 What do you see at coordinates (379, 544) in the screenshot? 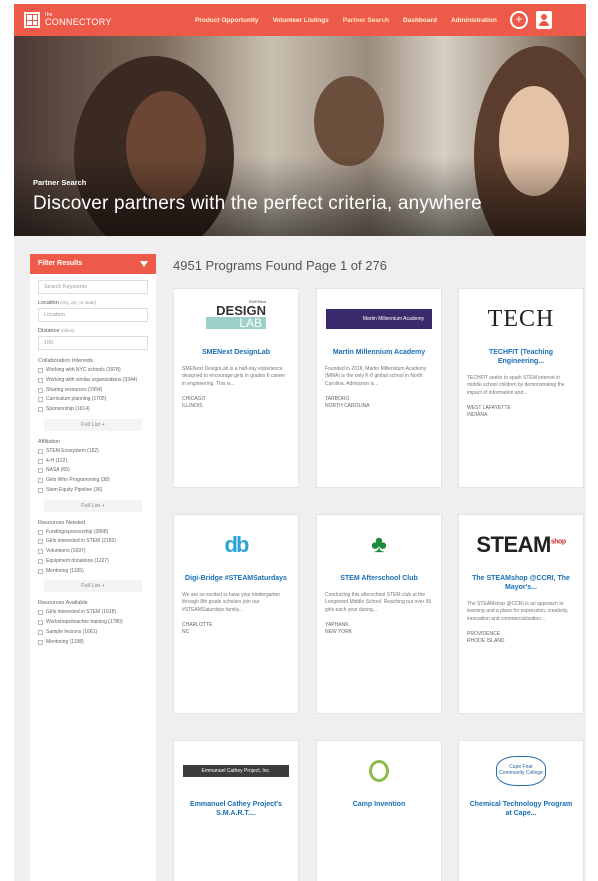
I see `clover-icon: ♣` at bounding box center [379, 544].